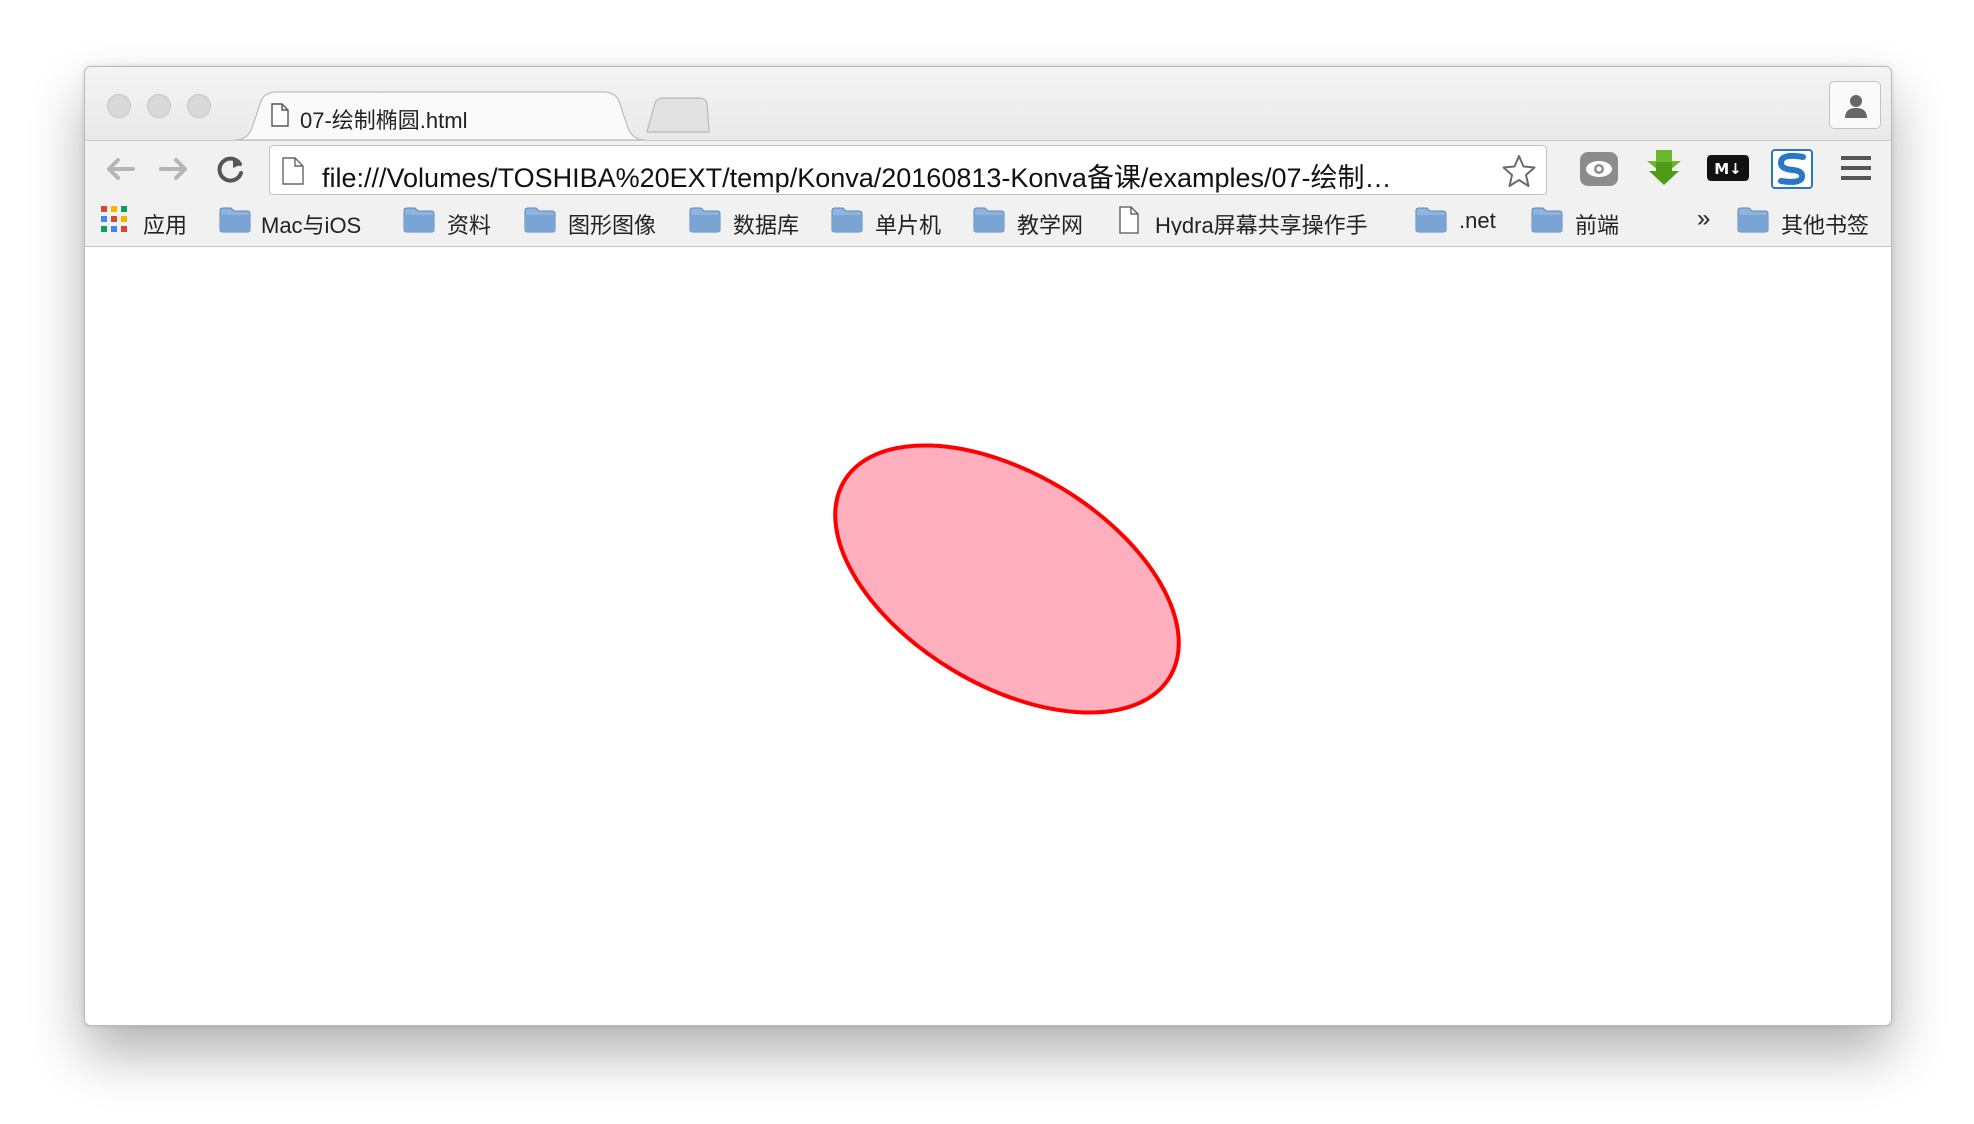  Describe the element at coordinates (469, 225) in the screenshot. I see `bookmark-label: 资料` at that location.